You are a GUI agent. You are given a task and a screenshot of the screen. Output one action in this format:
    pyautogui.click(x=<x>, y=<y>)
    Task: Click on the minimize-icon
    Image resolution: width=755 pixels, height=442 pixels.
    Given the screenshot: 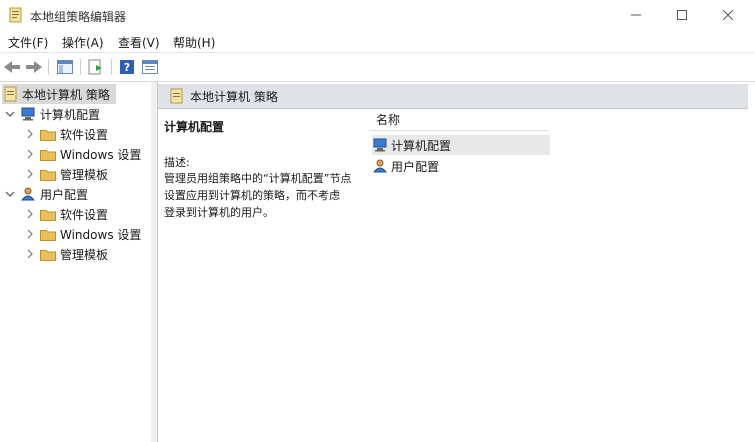 What is the action you would take?
    pyautogui.click(x=636, y=15)
    